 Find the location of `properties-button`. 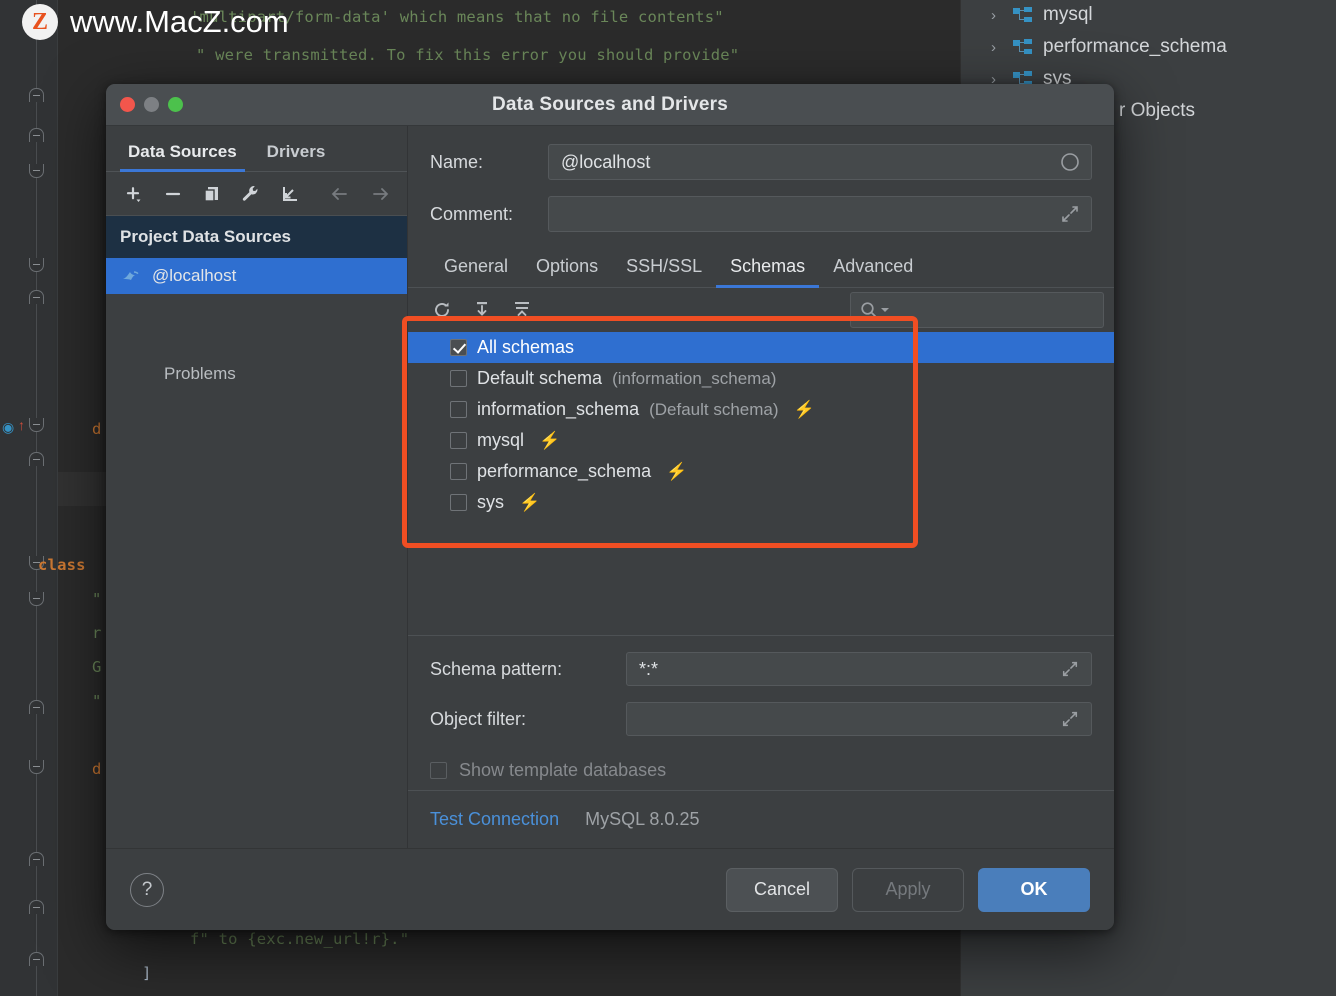

properties-button is located at coordinates (250, 194).